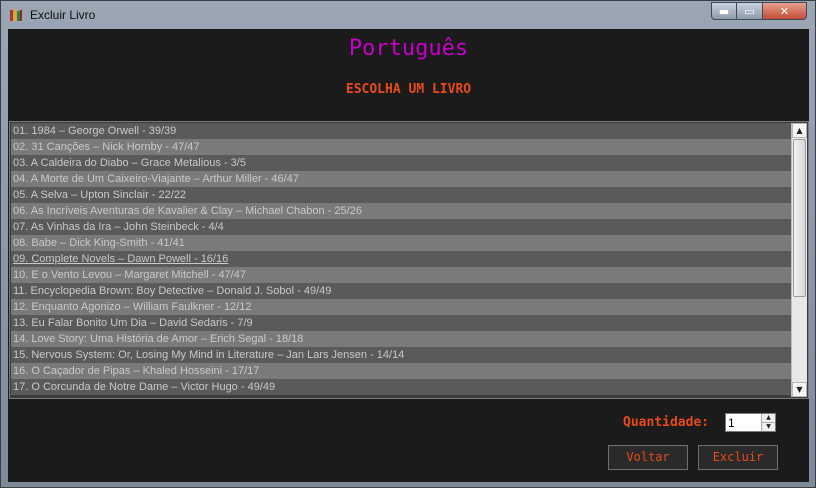  I want to click on scroll-up-arrow-icon: ▲, so click(799, 130).